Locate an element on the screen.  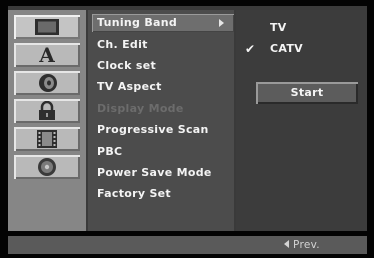
tab-language: A is located at coordinates (47, 55).